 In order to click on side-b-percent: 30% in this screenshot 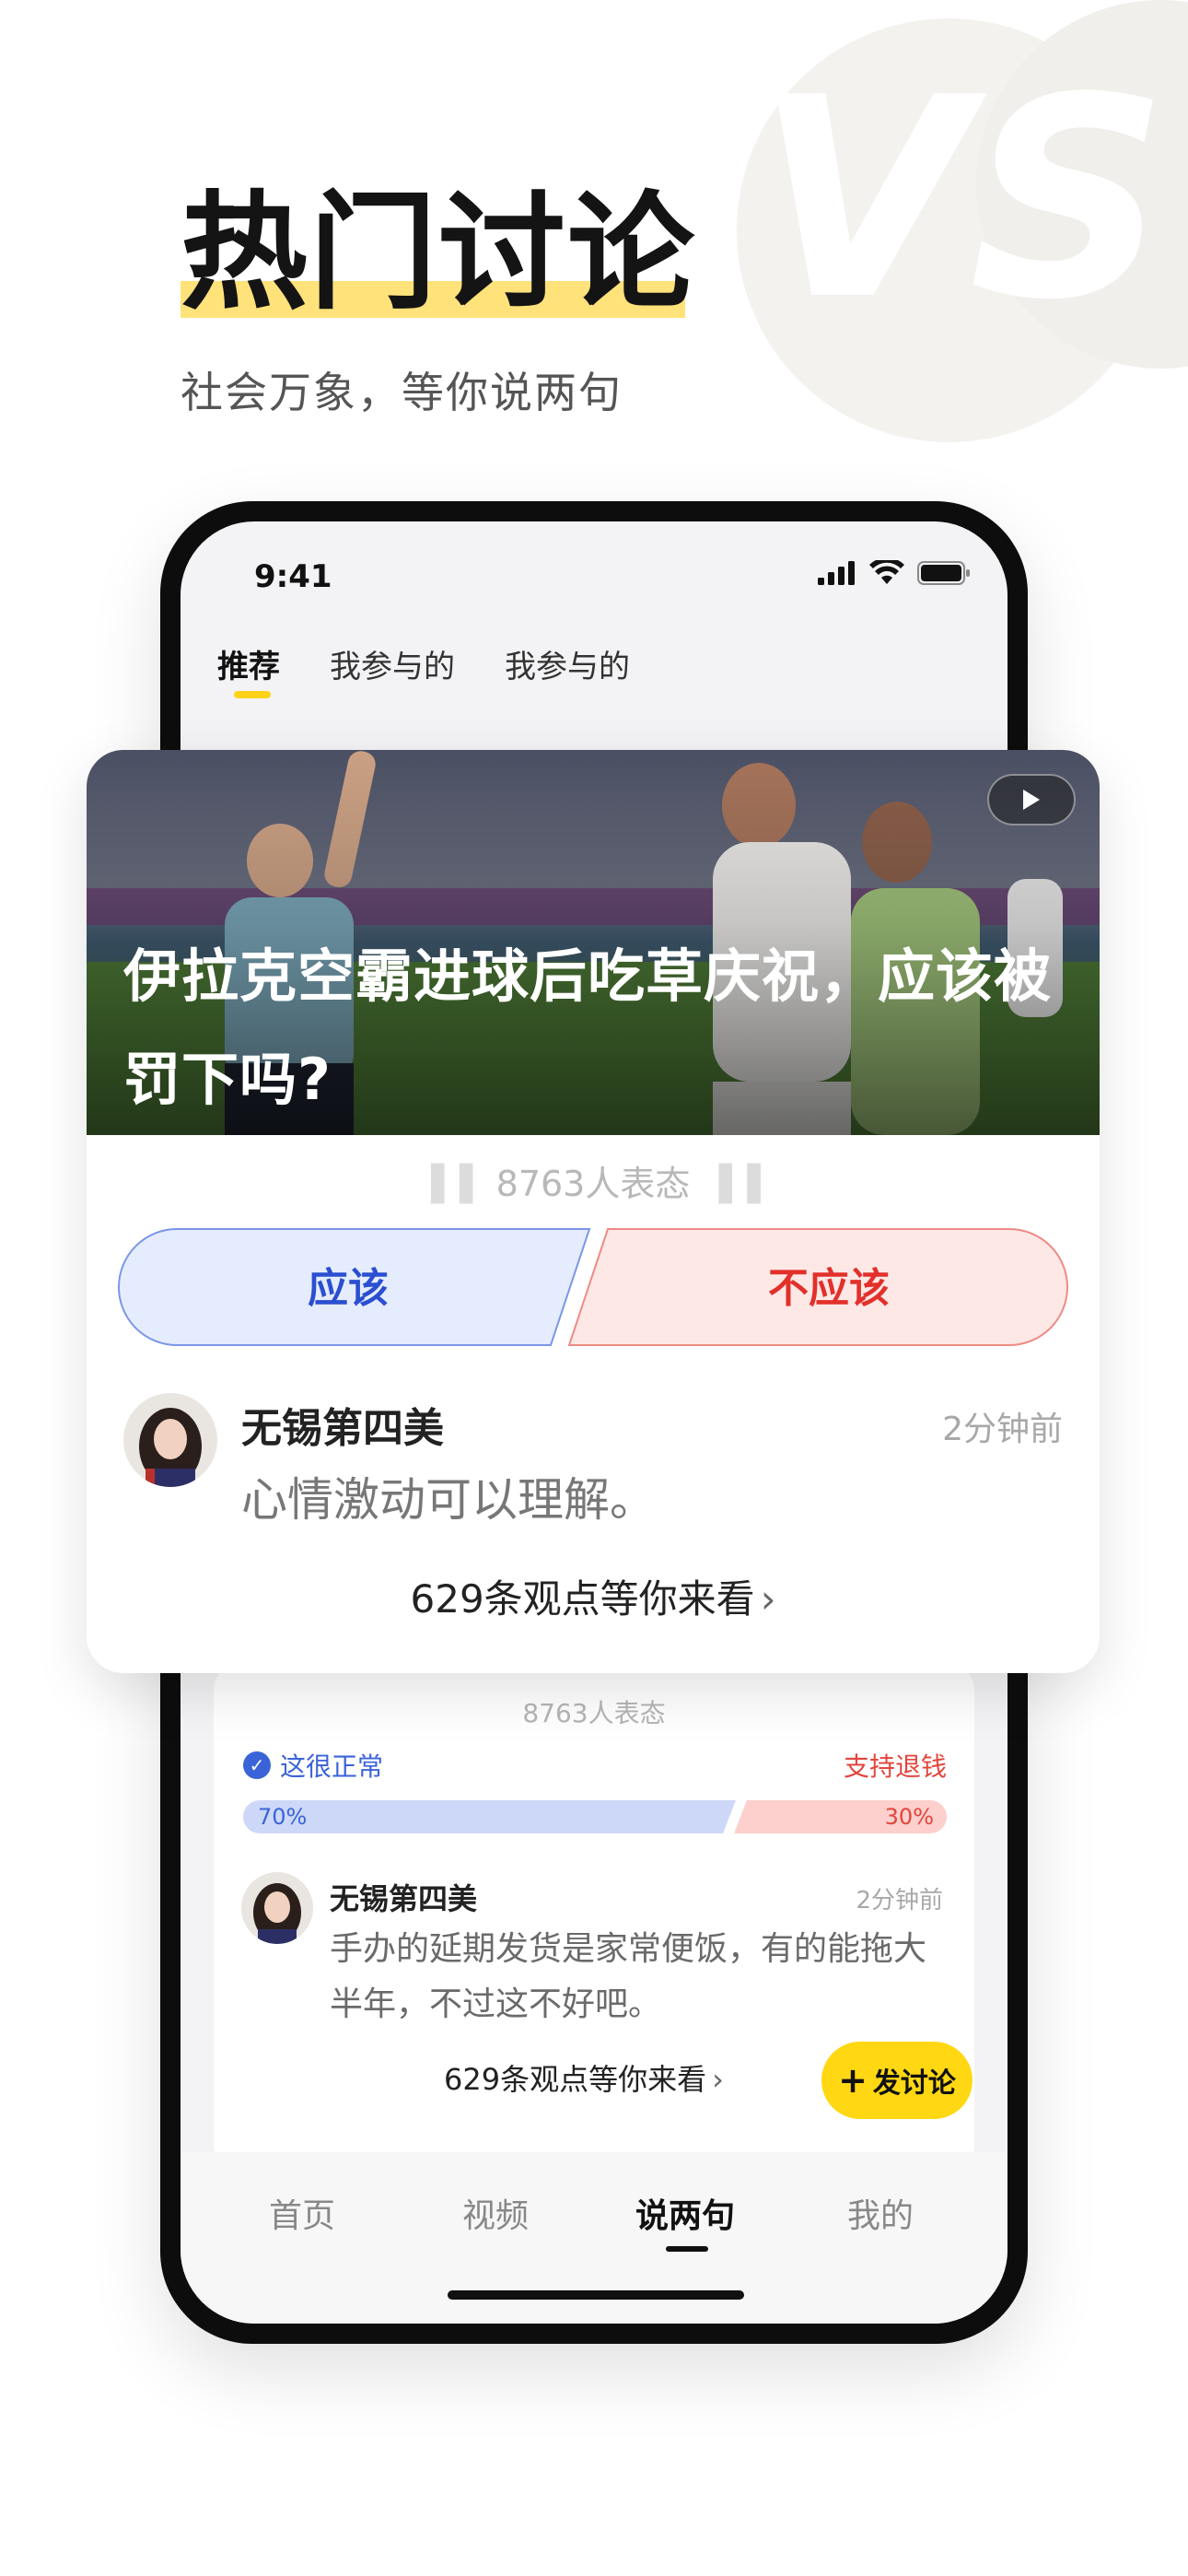, I will do `click(909, 1817)`.